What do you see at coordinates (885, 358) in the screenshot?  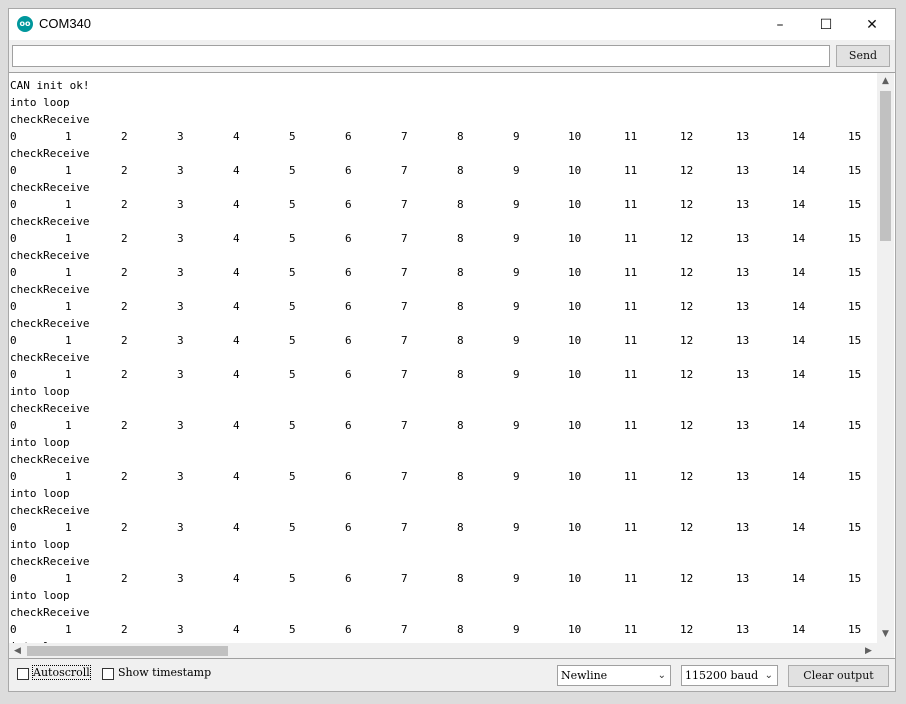 I see `vertical-scrollbar: ▲ ▼` at bounding box center [885, 358].